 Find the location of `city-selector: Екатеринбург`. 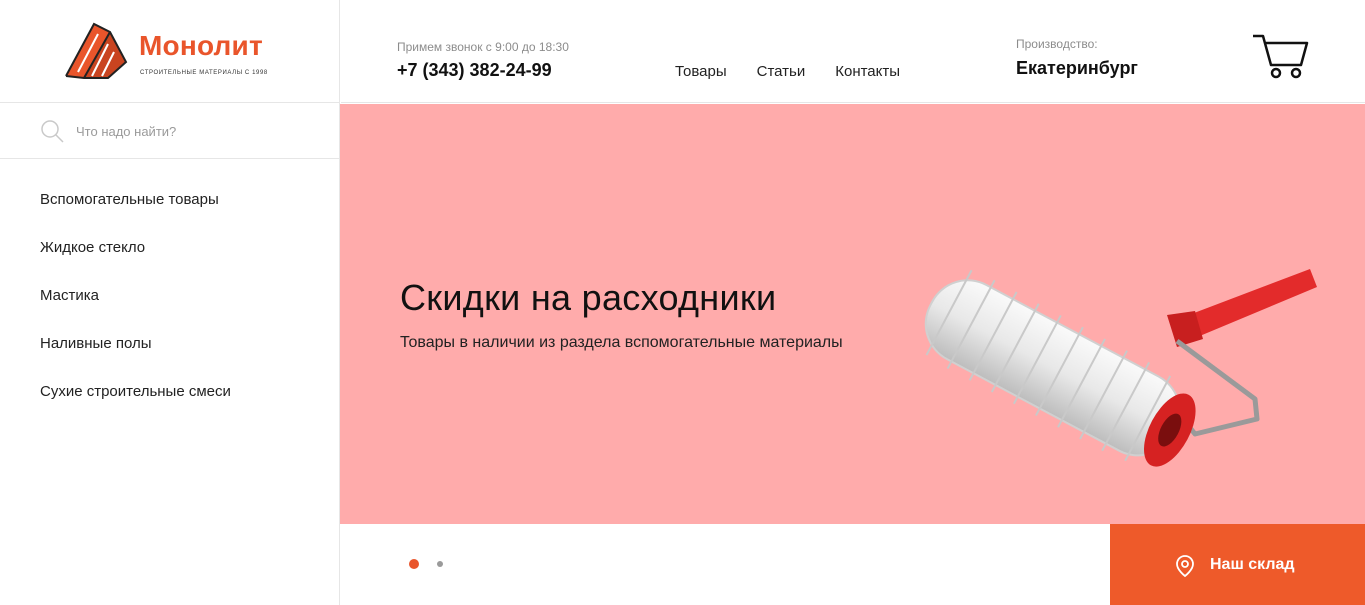

city-selector: Екатеринбург is located at coordinates (1077, 68).